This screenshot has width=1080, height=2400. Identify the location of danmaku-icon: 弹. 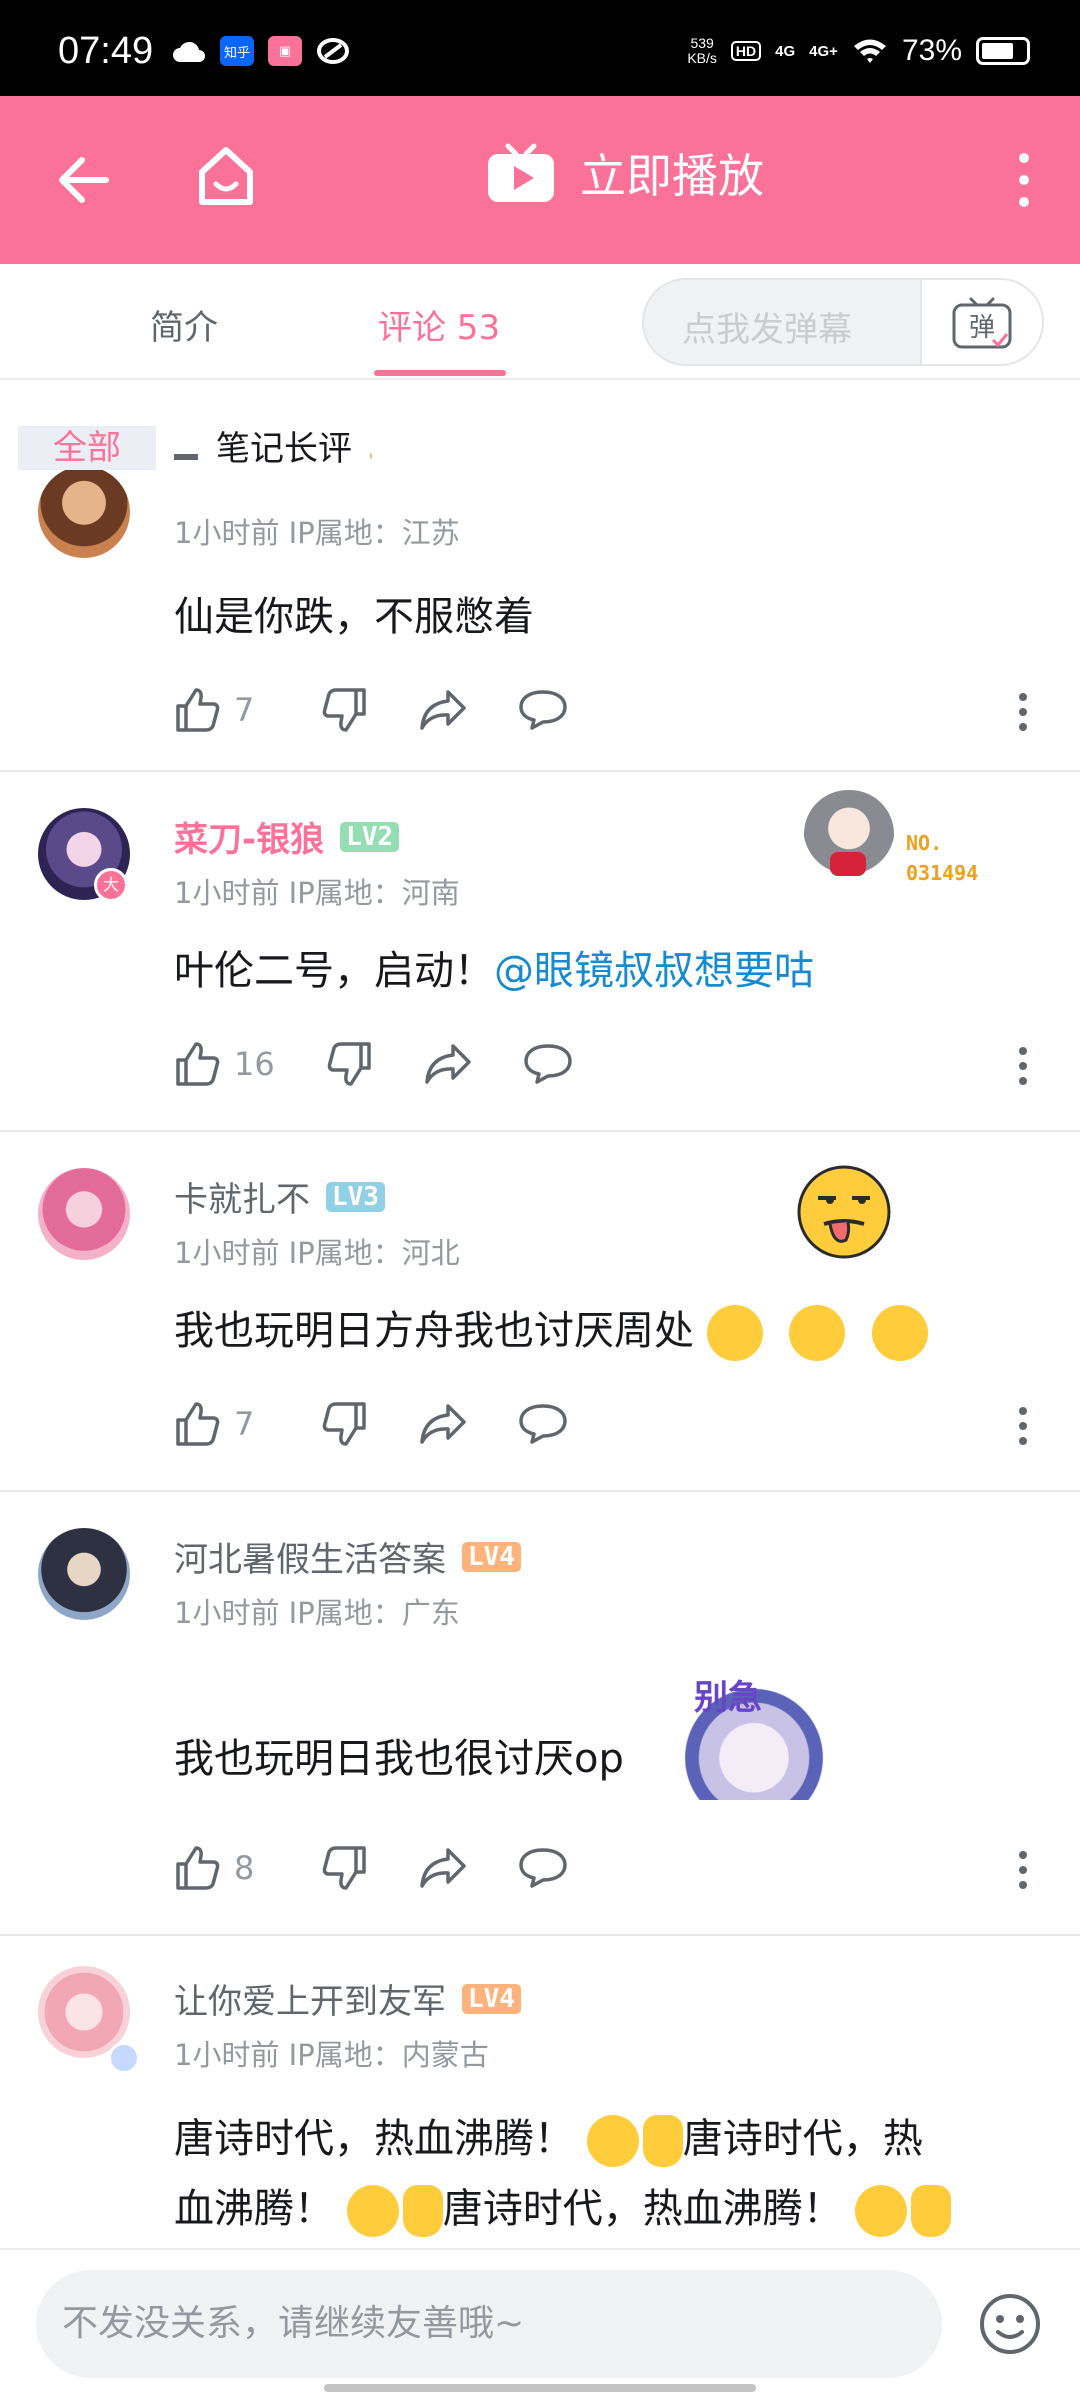
(982, 323).